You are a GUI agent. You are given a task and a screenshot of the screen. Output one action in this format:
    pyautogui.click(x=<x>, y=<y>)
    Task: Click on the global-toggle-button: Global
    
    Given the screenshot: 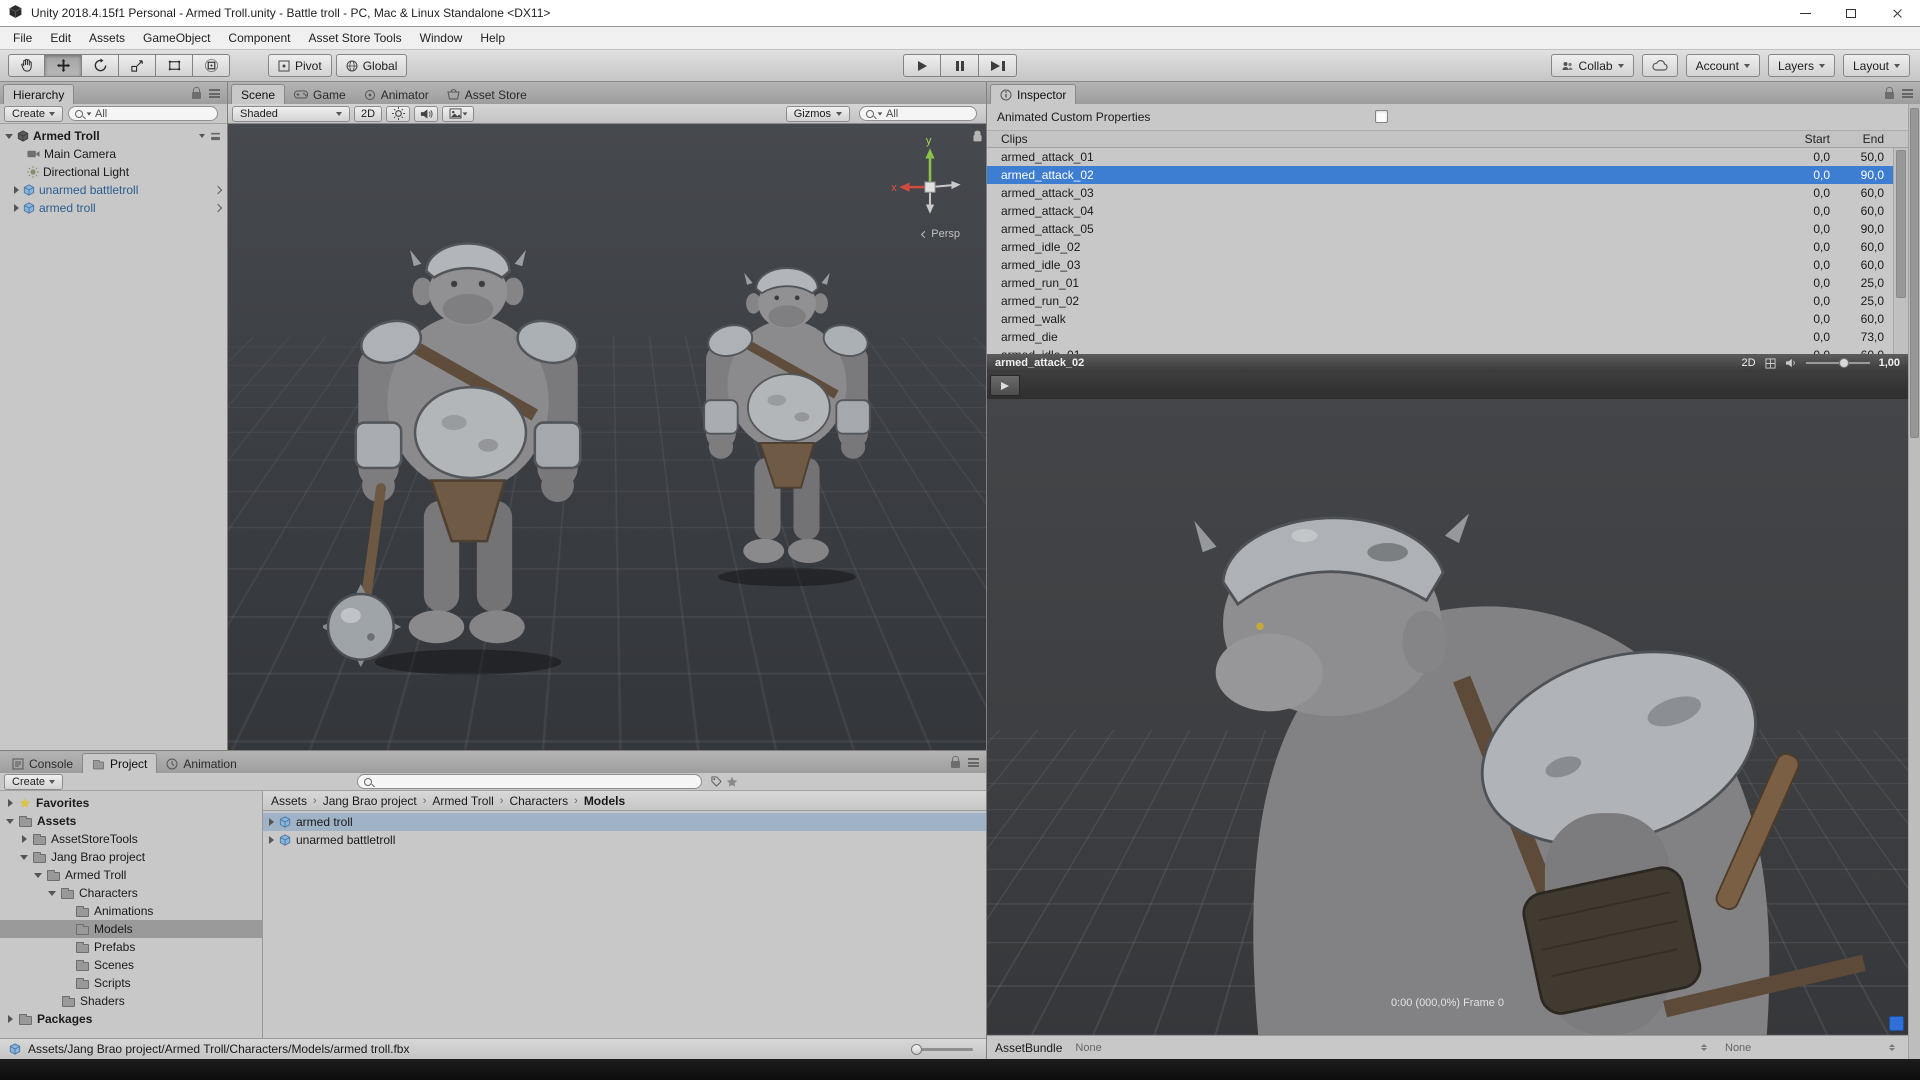 What is the action you would take?
    pyautogui.click(x=371, y=65)
    